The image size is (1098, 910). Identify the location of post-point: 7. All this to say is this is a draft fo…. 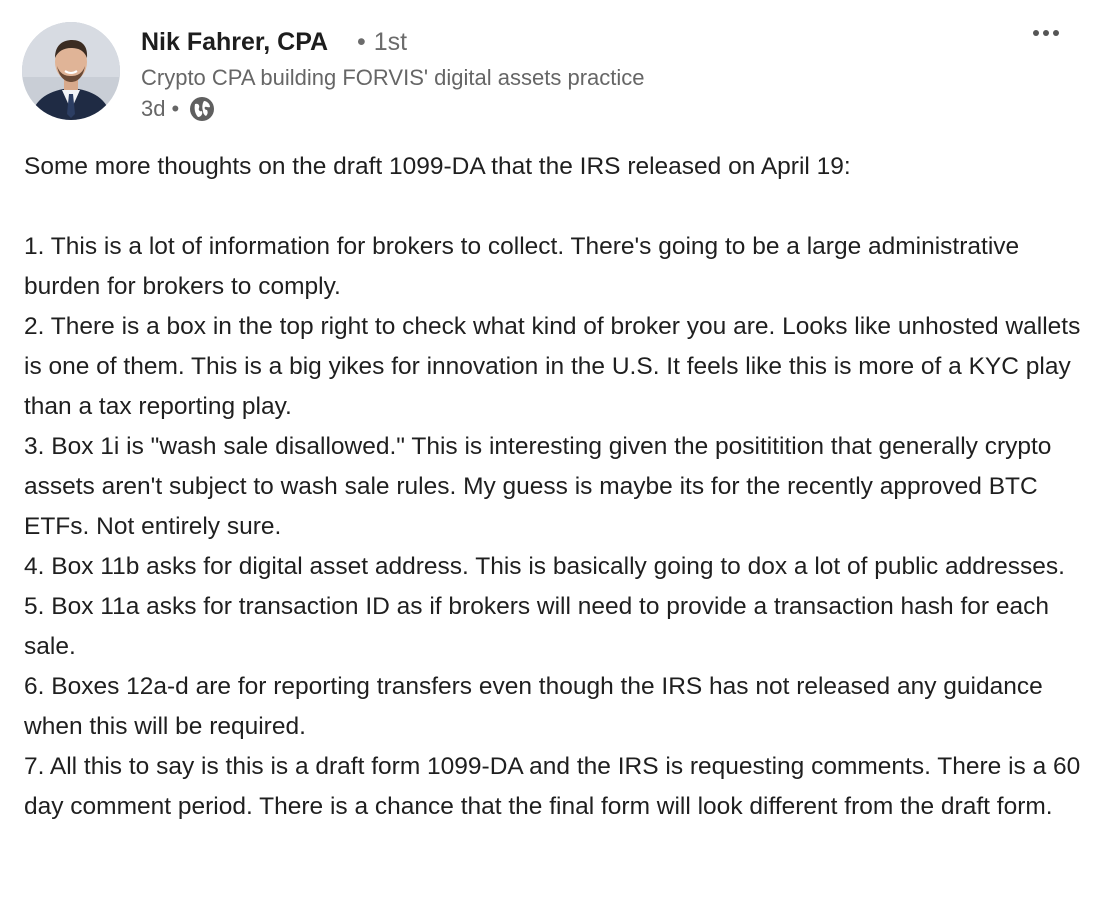
(552, 786).